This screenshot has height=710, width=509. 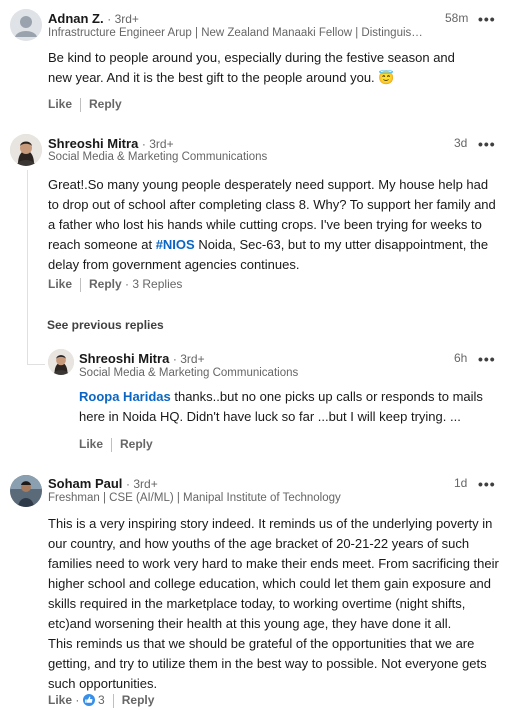 What do you see at coordinates (175, 244) in the screenshot?
I see `hashtag-link: #NIOS` at bounding box center [175, 244].